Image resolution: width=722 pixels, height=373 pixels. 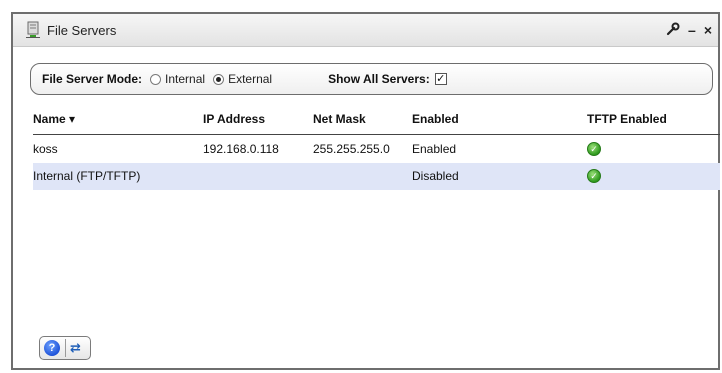 What do you see at coordinates (376, 176) in the screenshot?
I see `table-row: Internal (FTP/TFTP) Disabled ✓` at bounding box center [376, 176].